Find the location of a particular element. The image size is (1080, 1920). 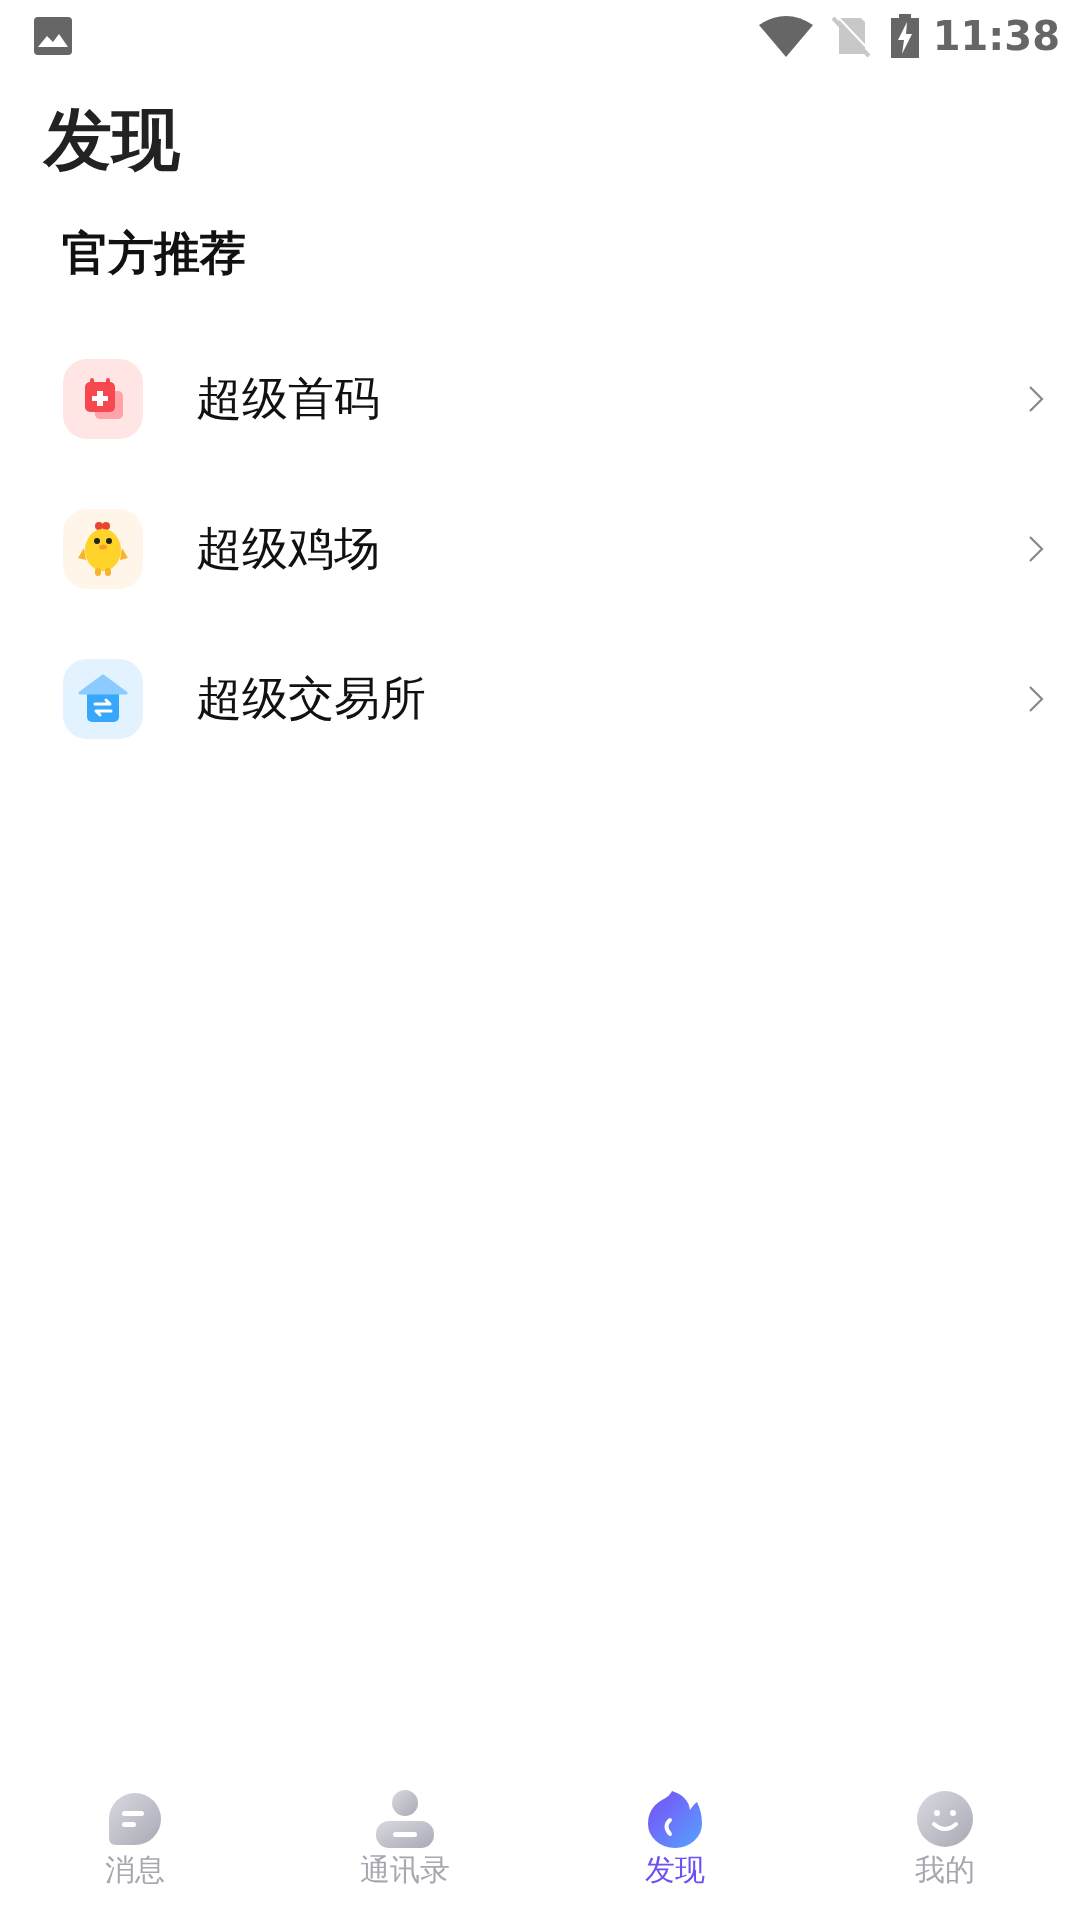

list-item: 超级交易所 is located at coordinates (540, 699).